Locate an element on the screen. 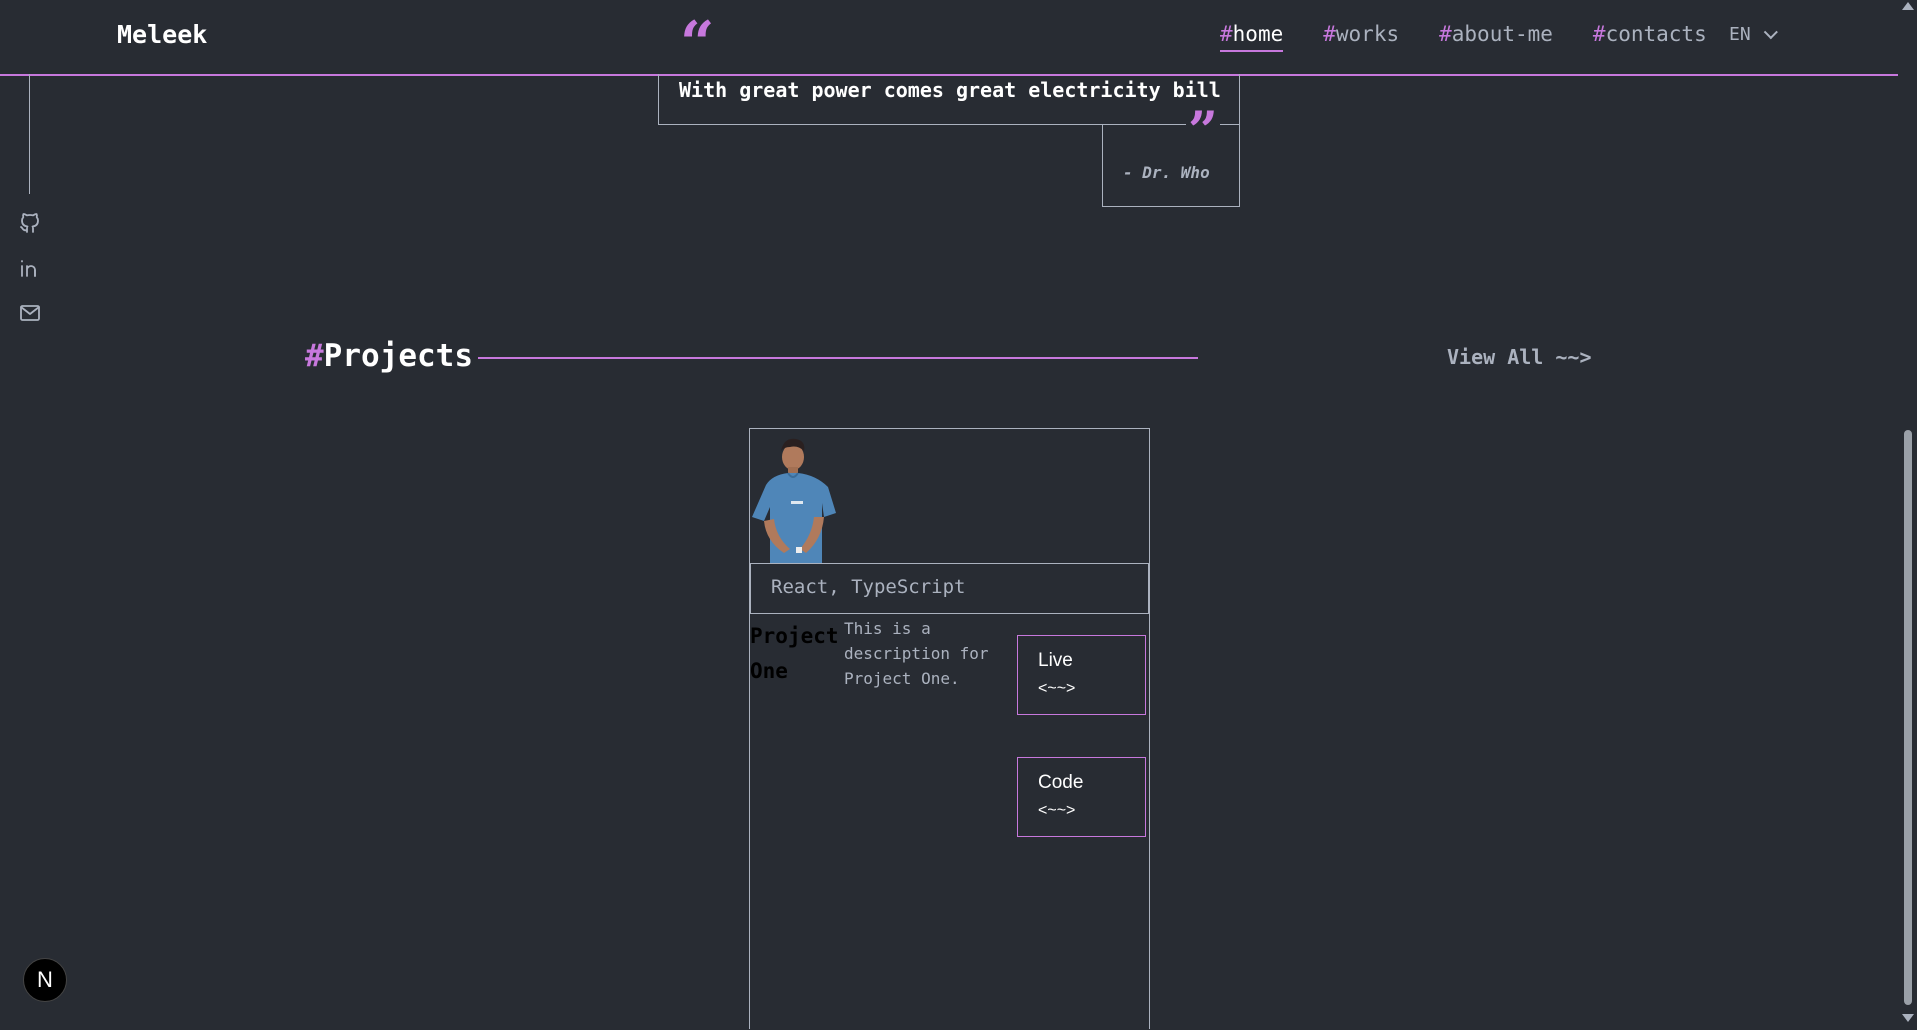 The height and width of the screenshot is (1030, 1917). project-description: This is a description for Project One. is located at coordinates (916, 653).